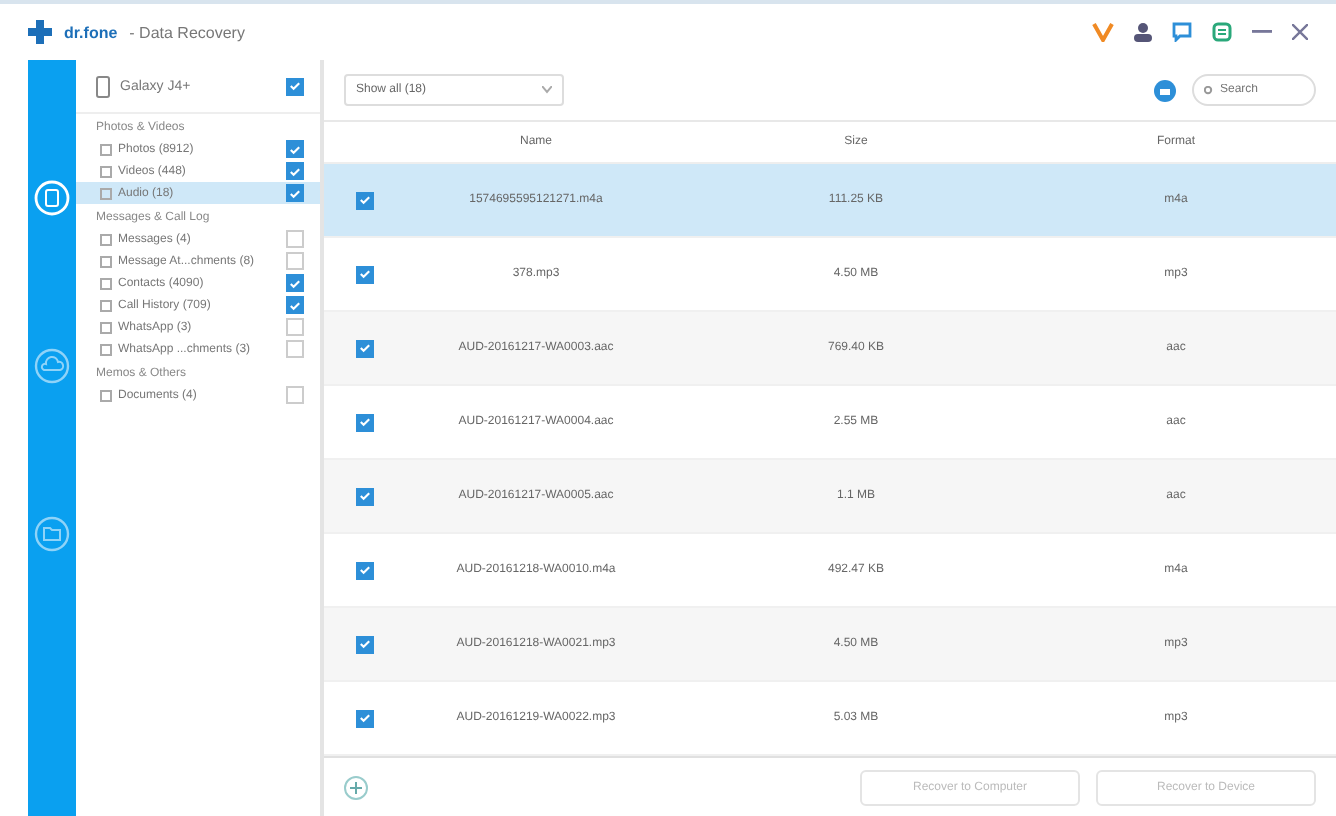  Describe the element at coordinates (106, 395) in the screenshot. I see `category-icon` at that location.